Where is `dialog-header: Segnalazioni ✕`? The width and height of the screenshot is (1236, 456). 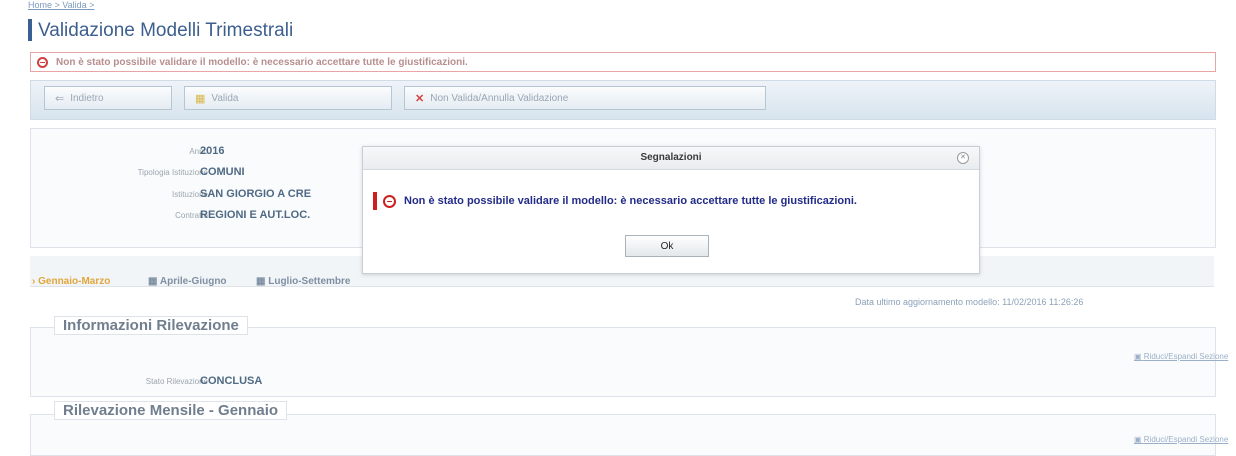
dialog-header: Segnalazioni ✕ is located at coordinates (671, 158).